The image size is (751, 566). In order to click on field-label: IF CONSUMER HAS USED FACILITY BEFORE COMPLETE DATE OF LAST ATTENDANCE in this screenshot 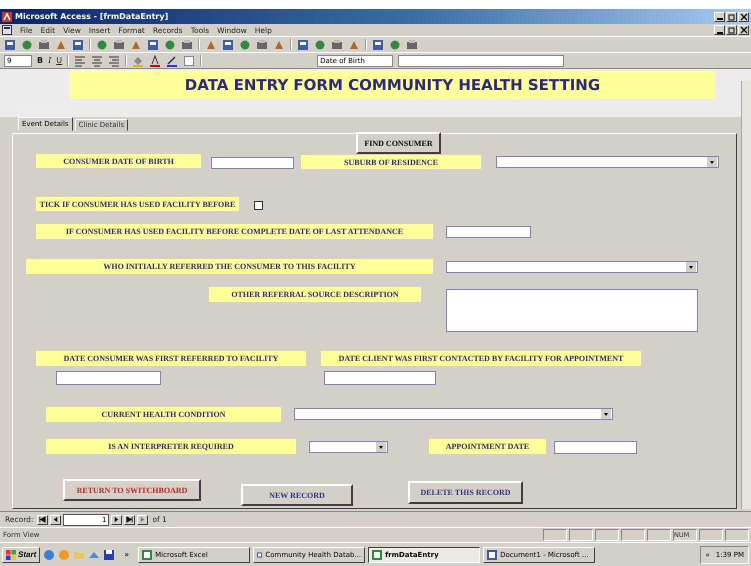, I will do `click(234, 231)`.